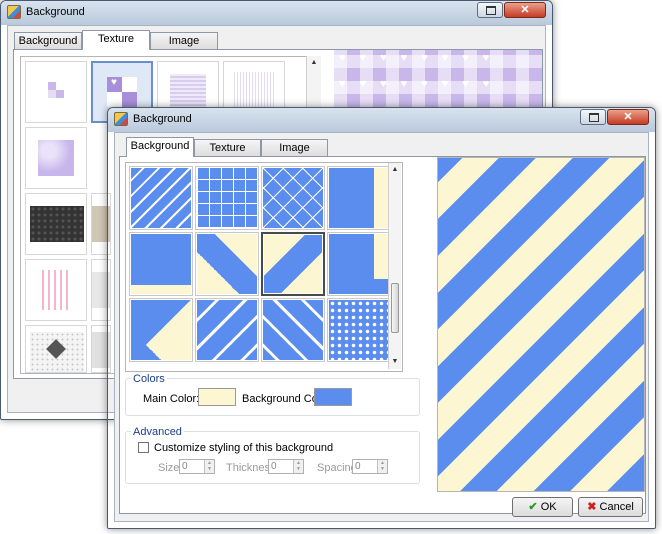 The width and height of the screenshot is (662, 534). What do you see at coordinates (55, 12) in the screenshot?
I see `back-window-title: Background` at bounding box center [55, 12].